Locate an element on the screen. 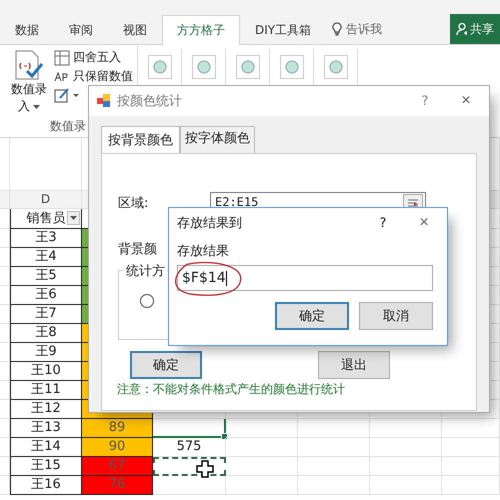 The height and width of the screenshot is (500, 500). field-label: 存放结果 is located at coordinates (203, 251).